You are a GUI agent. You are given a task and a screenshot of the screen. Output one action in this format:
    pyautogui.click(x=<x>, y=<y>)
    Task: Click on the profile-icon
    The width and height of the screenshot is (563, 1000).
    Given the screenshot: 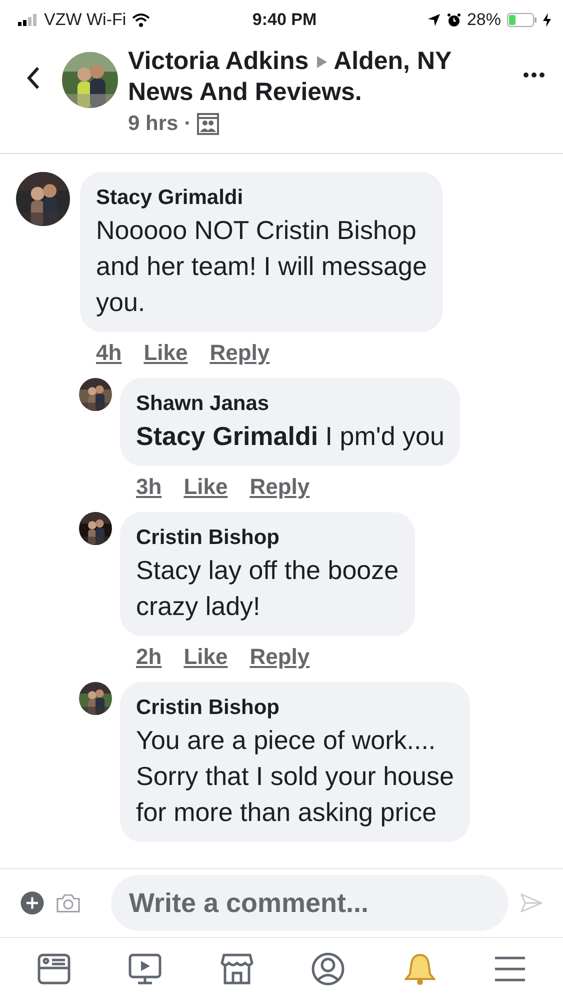 What is the action you would take?
    pyautogui.click(x=328, y=969)
    